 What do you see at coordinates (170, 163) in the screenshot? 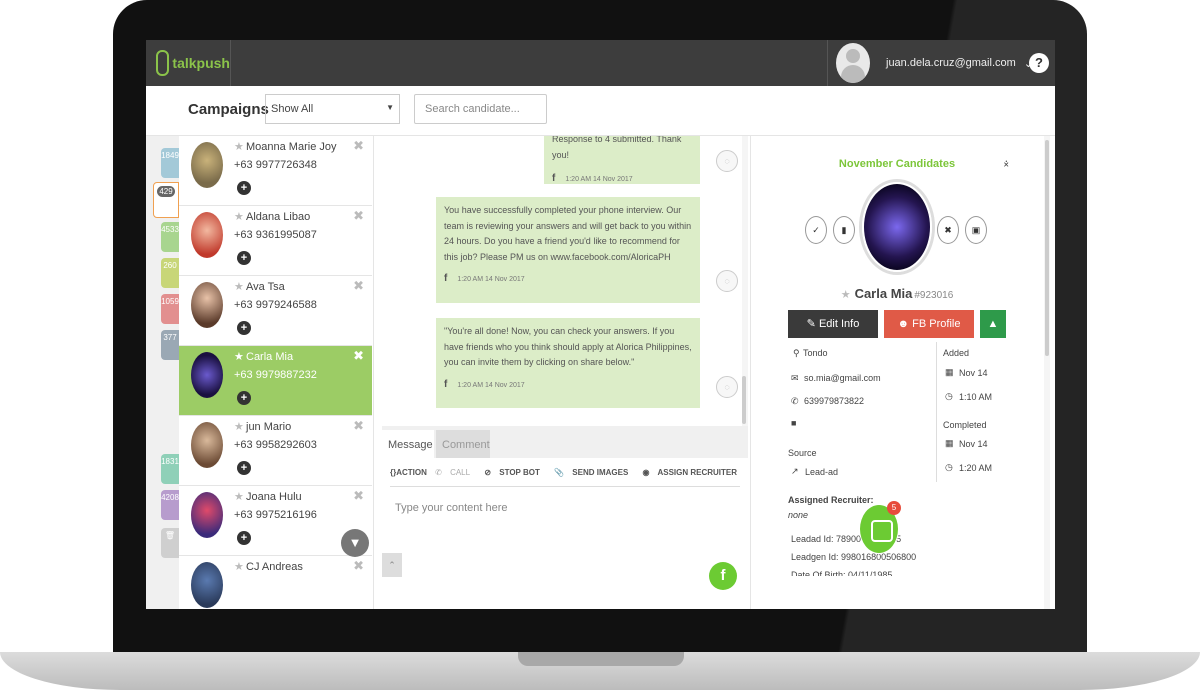
I see `rail-status-1: 1849` at bounding box center [170, 163].